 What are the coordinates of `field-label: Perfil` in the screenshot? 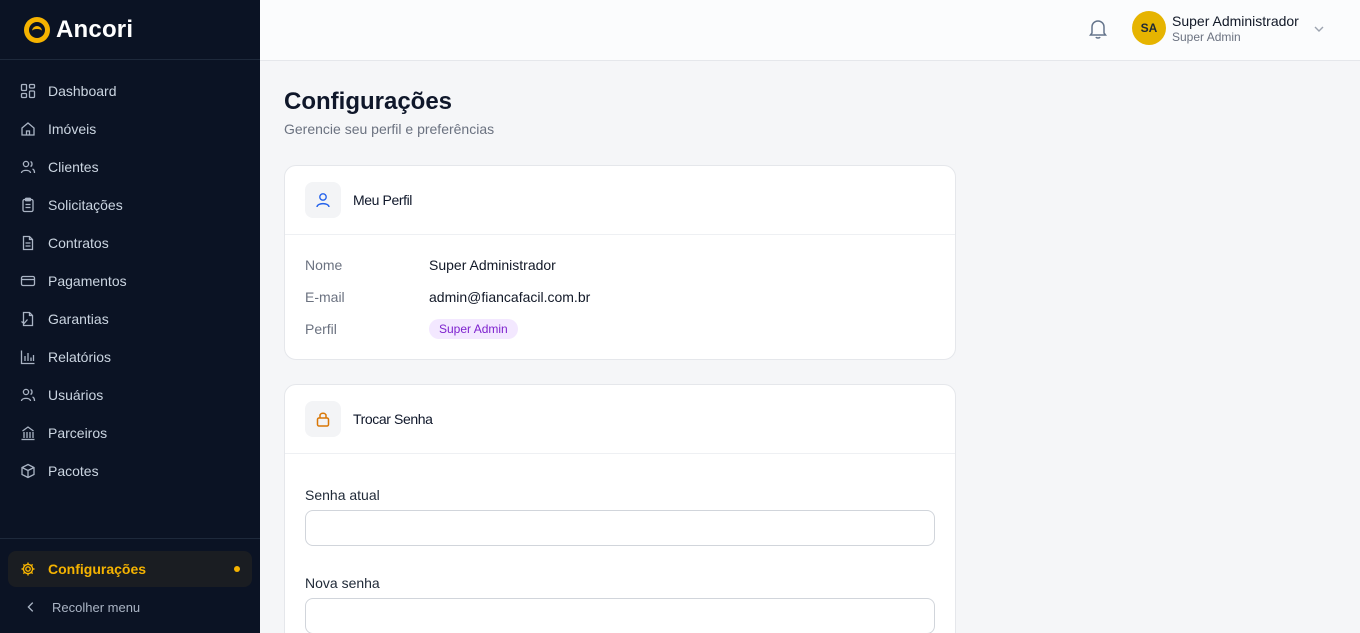 It's located at (321, 329).